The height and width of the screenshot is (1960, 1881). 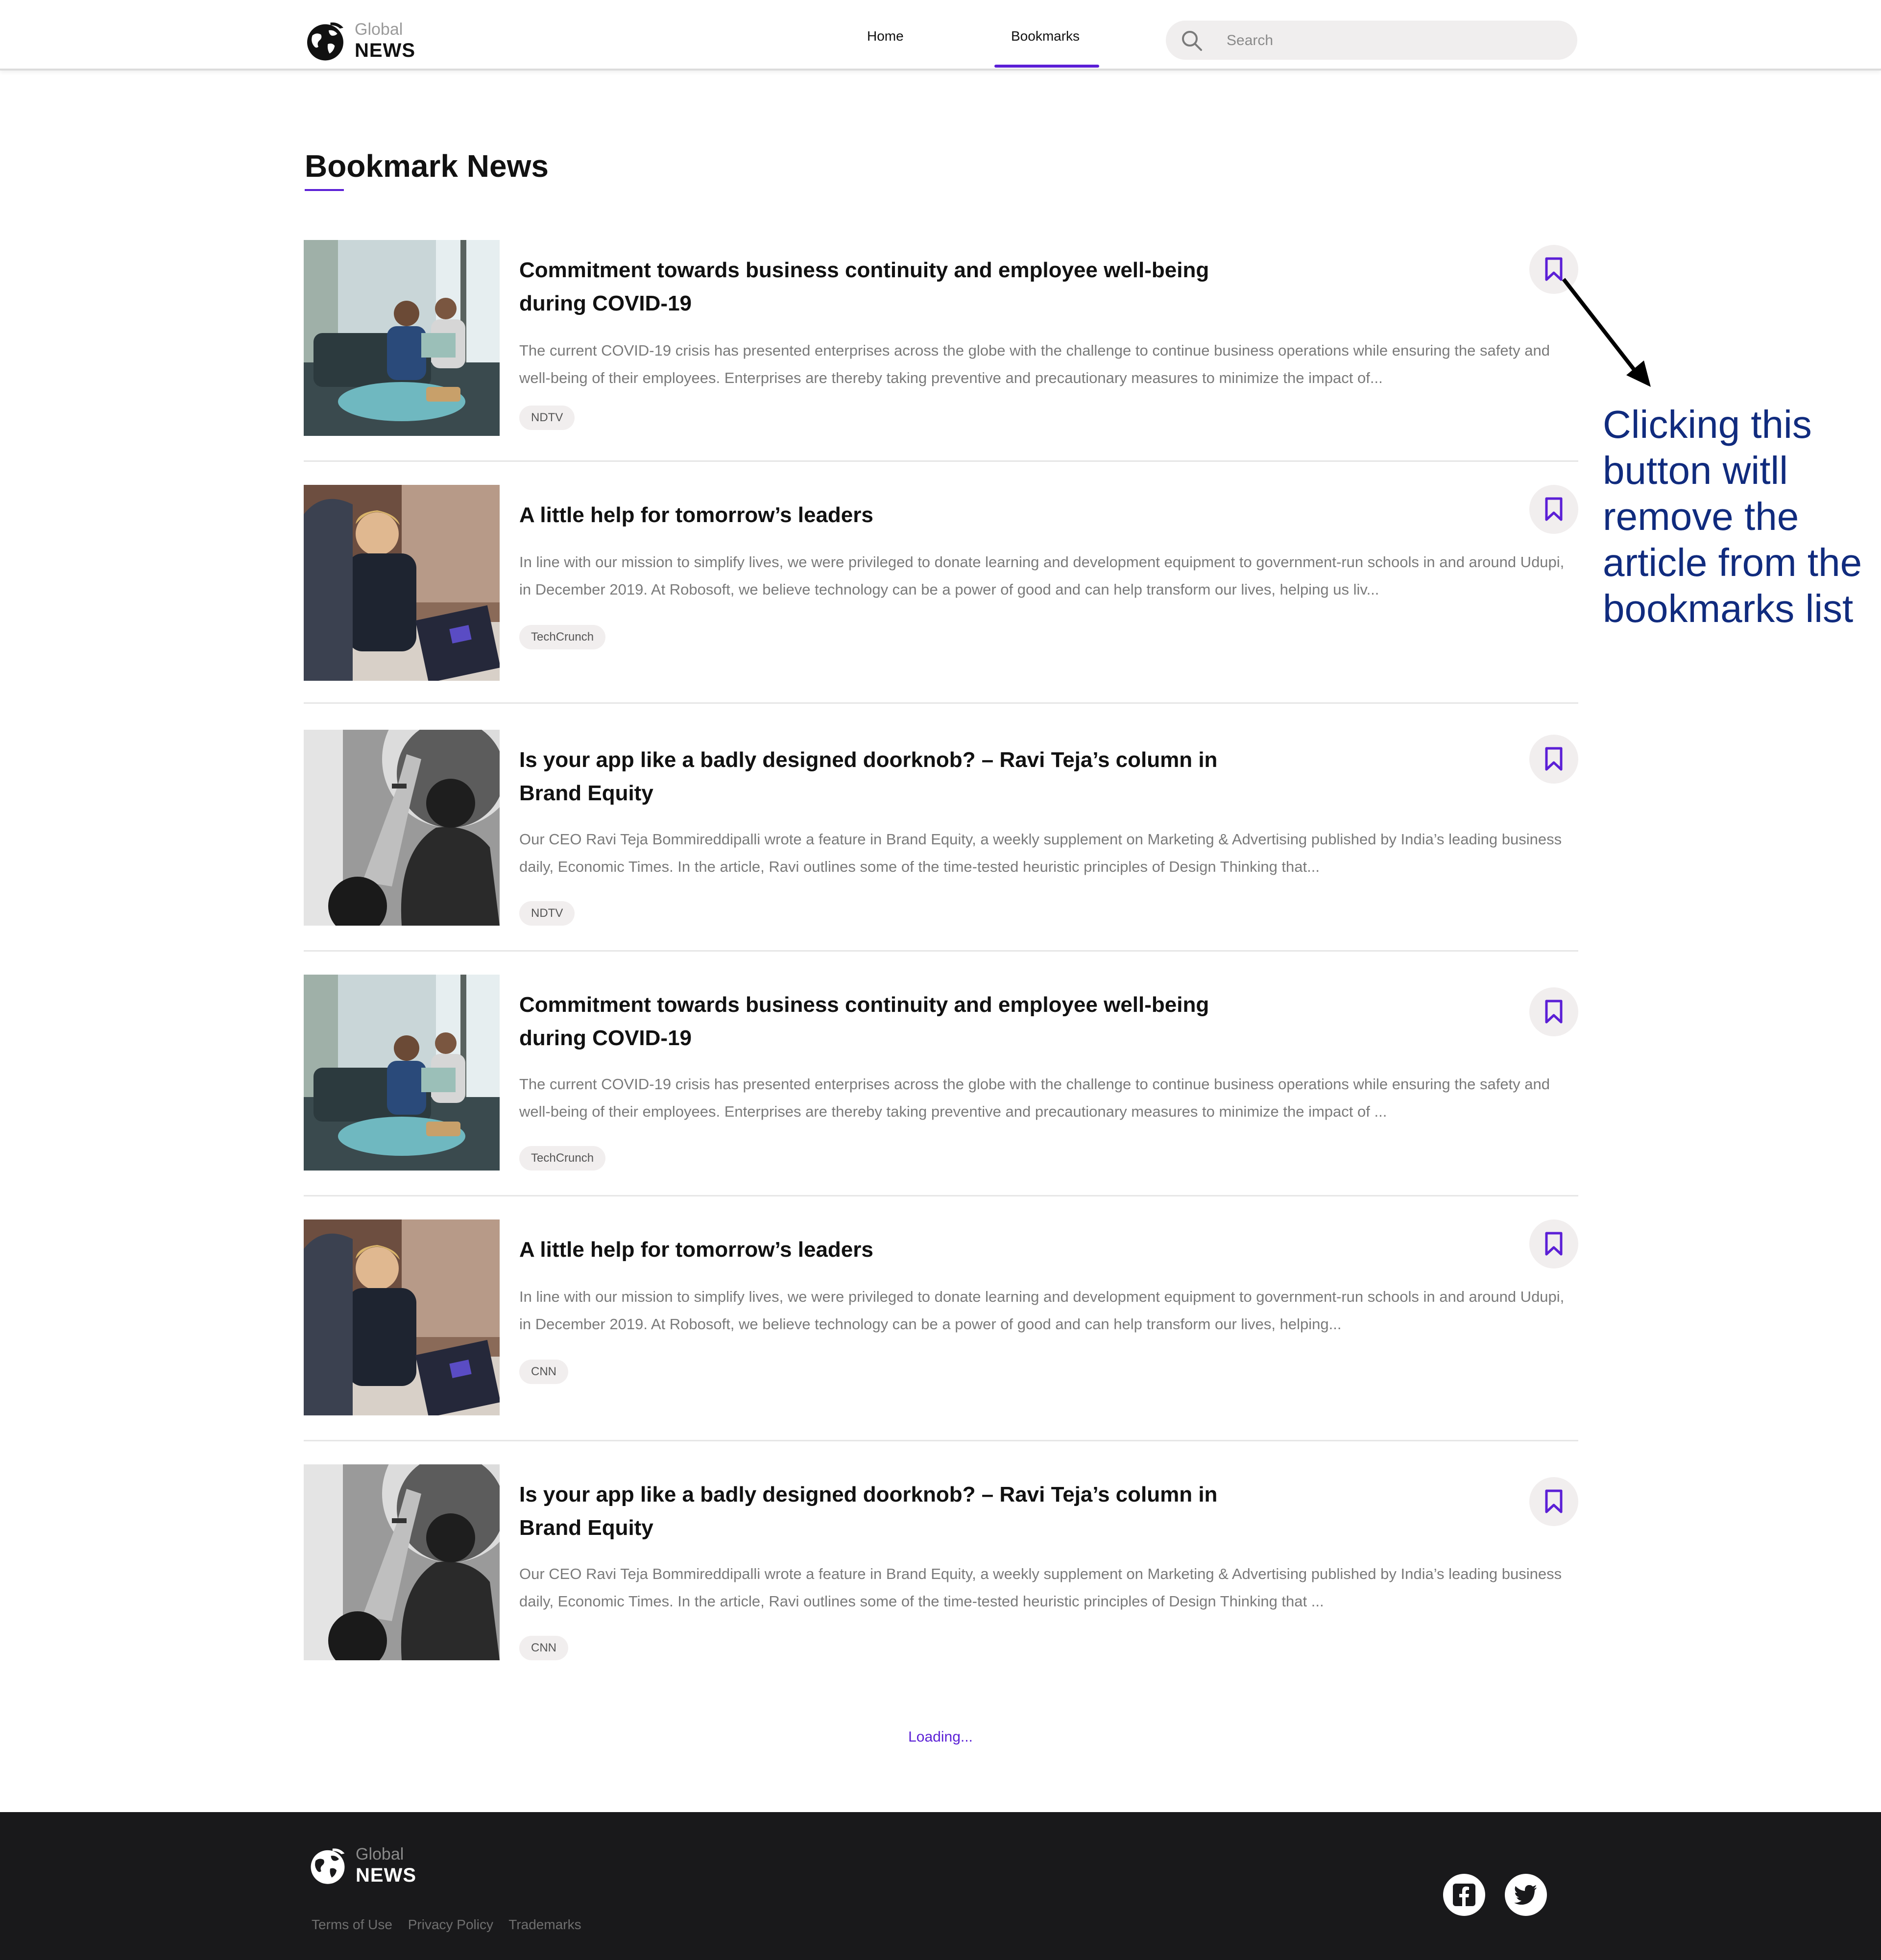 I want to click on twitter-icon, so click(x=1525, y=1895).